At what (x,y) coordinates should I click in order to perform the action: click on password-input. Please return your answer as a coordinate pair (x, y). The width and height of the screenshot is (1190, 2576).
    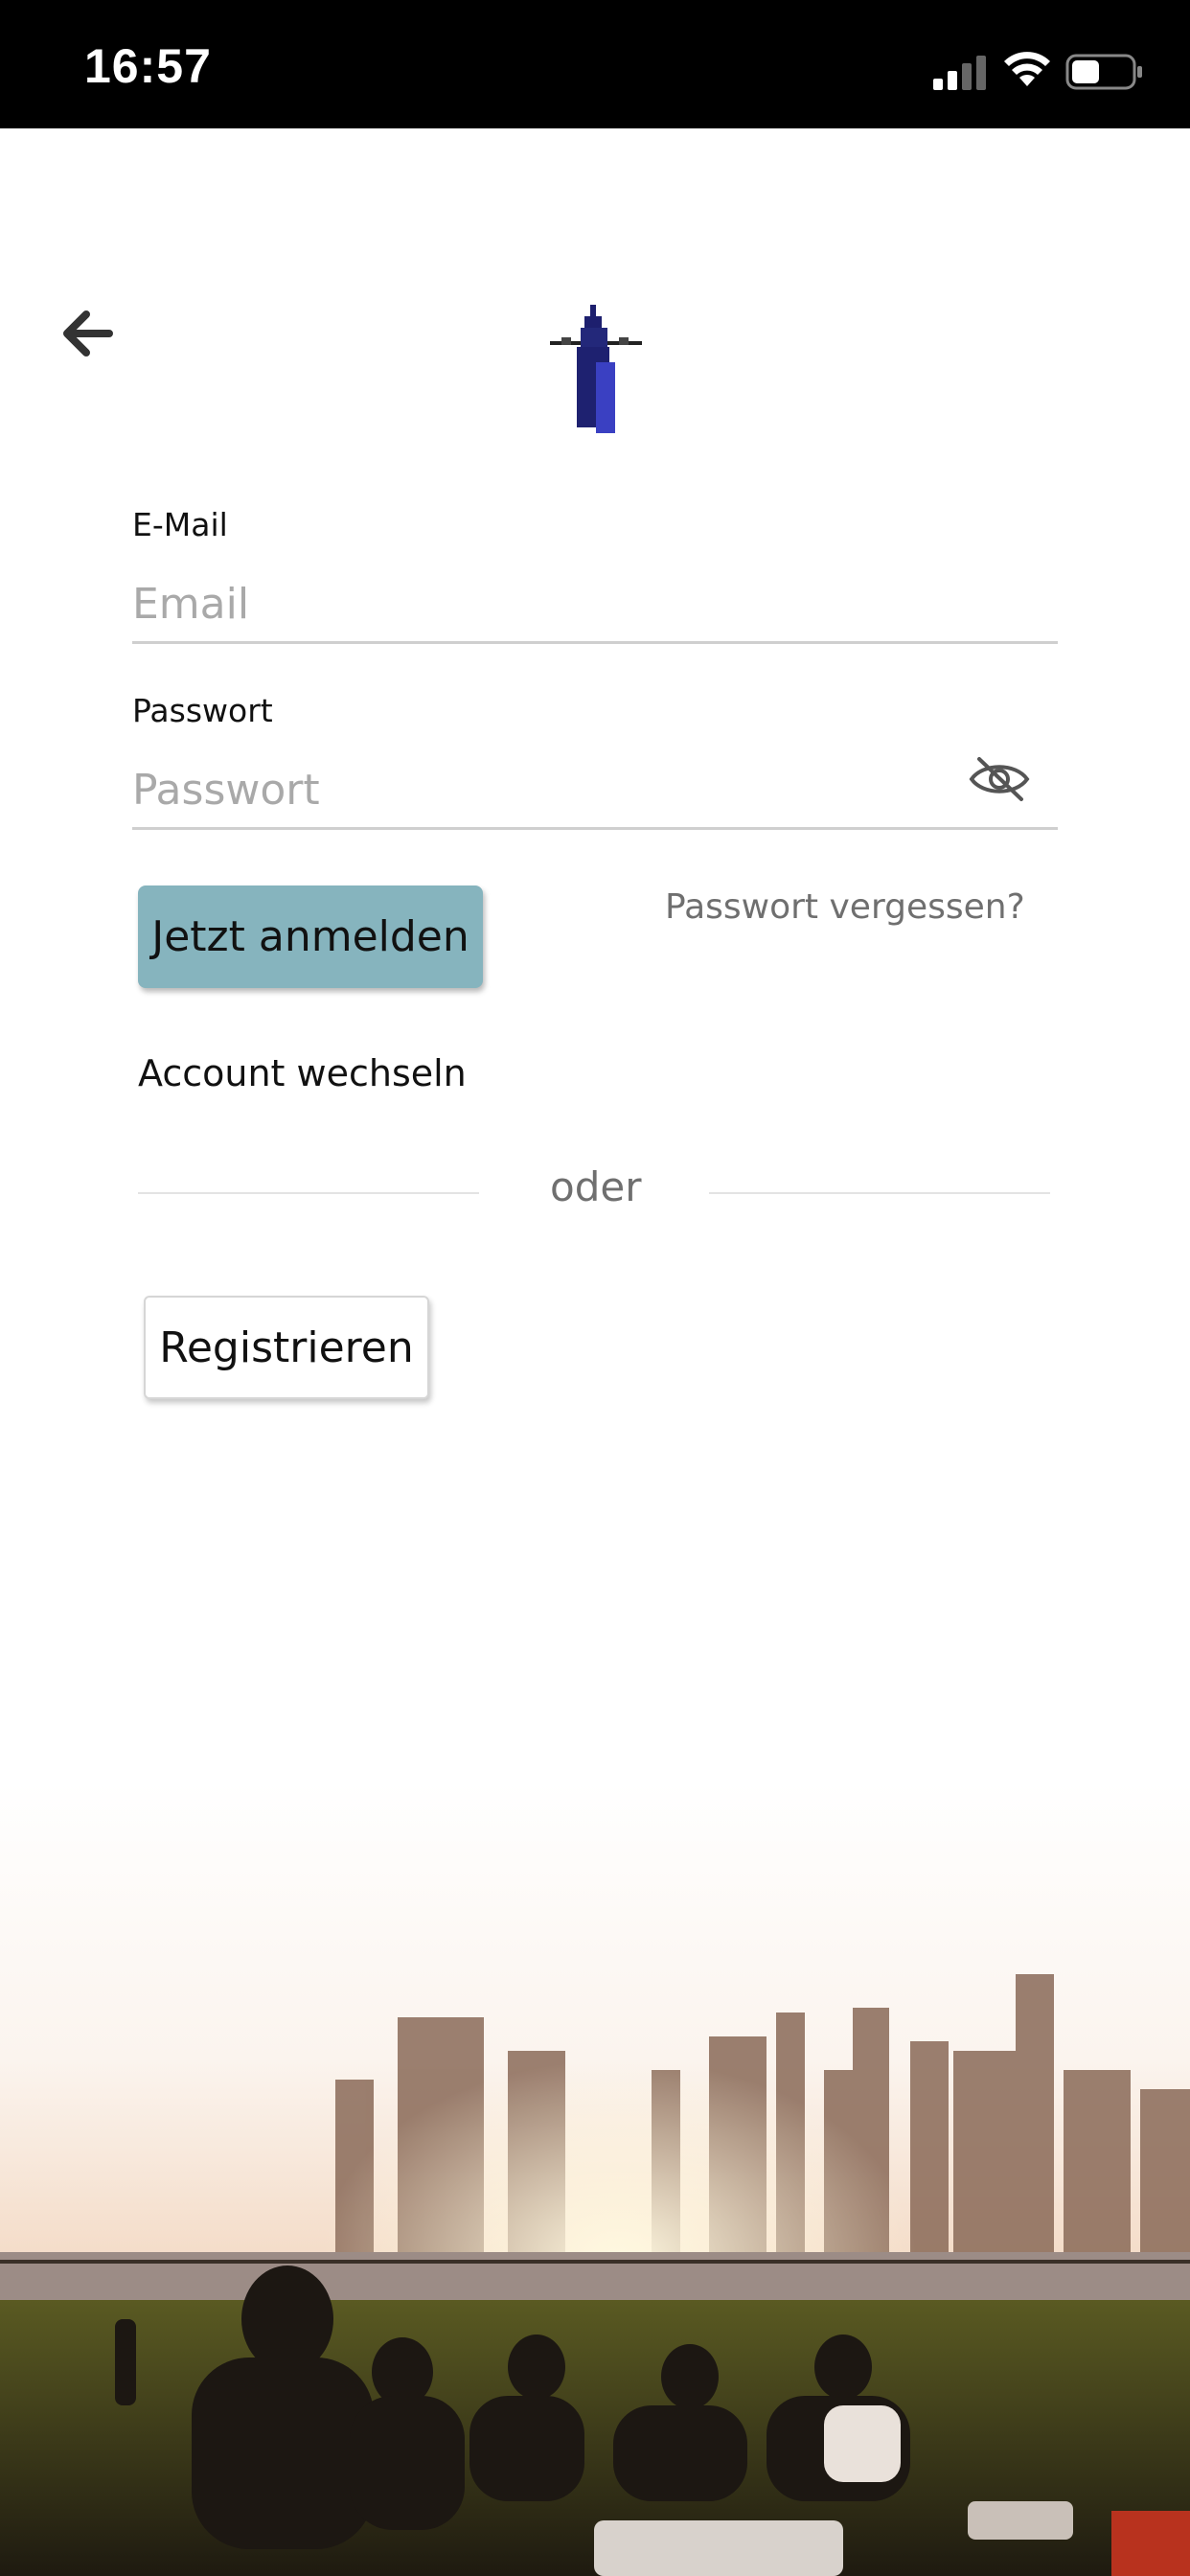
    Looking at the image, I should click on (595, 795).